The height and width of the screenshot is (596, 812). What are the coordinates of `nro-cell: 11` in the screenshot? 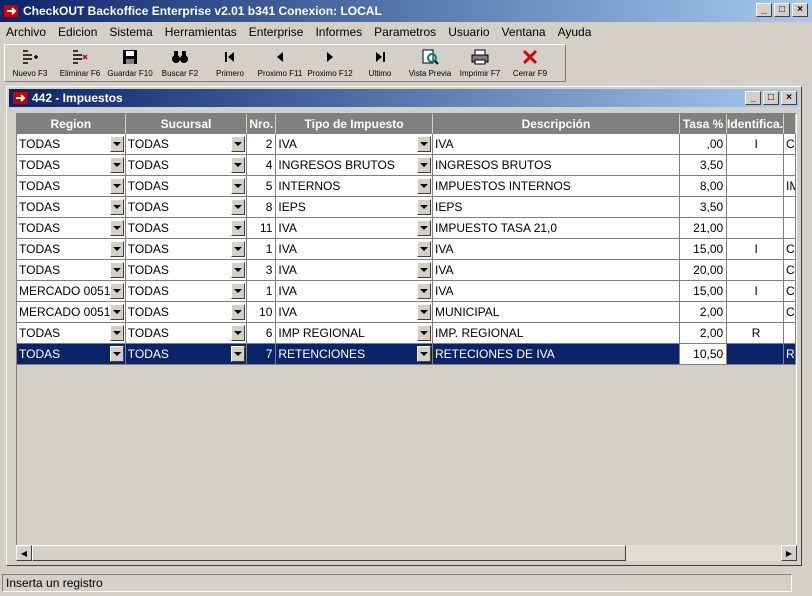 It's located at (262, 228).